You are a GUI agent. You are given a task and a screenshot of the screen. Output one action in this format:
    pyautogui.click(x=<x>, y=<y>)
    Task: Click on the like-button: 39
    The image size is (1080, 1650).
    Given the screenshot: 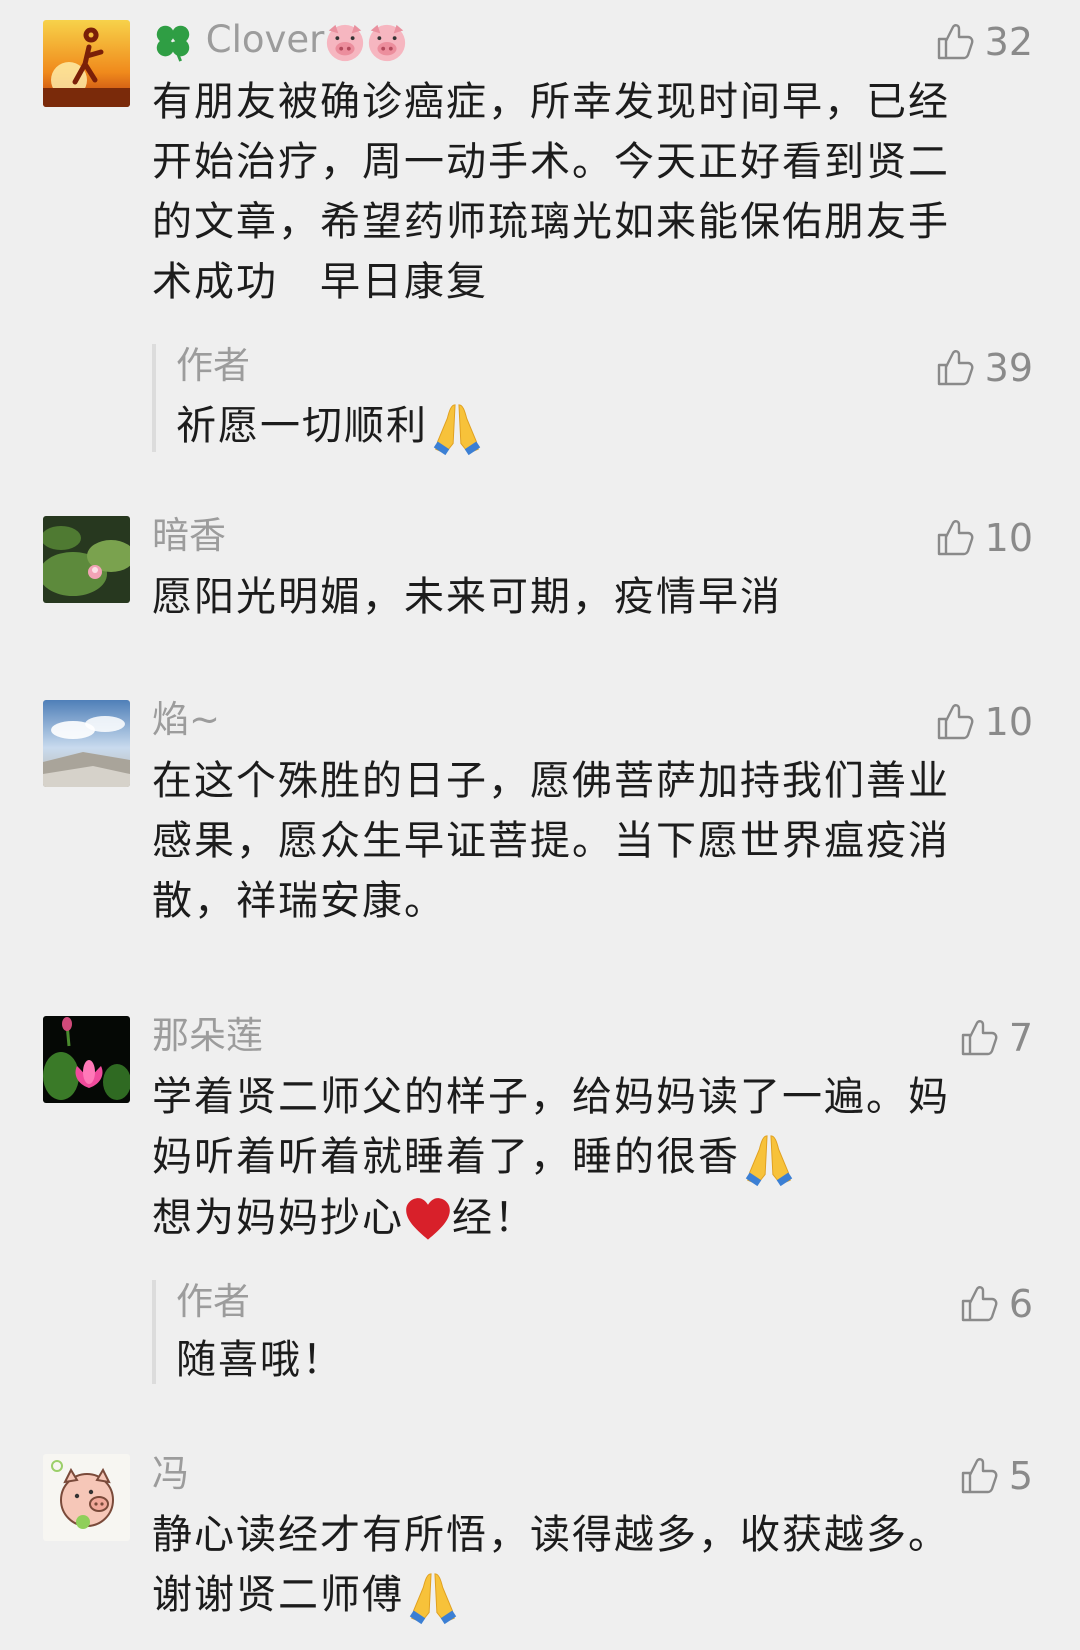 What is the action you would take?
    pyautogui.click(x=984, y=368)
    